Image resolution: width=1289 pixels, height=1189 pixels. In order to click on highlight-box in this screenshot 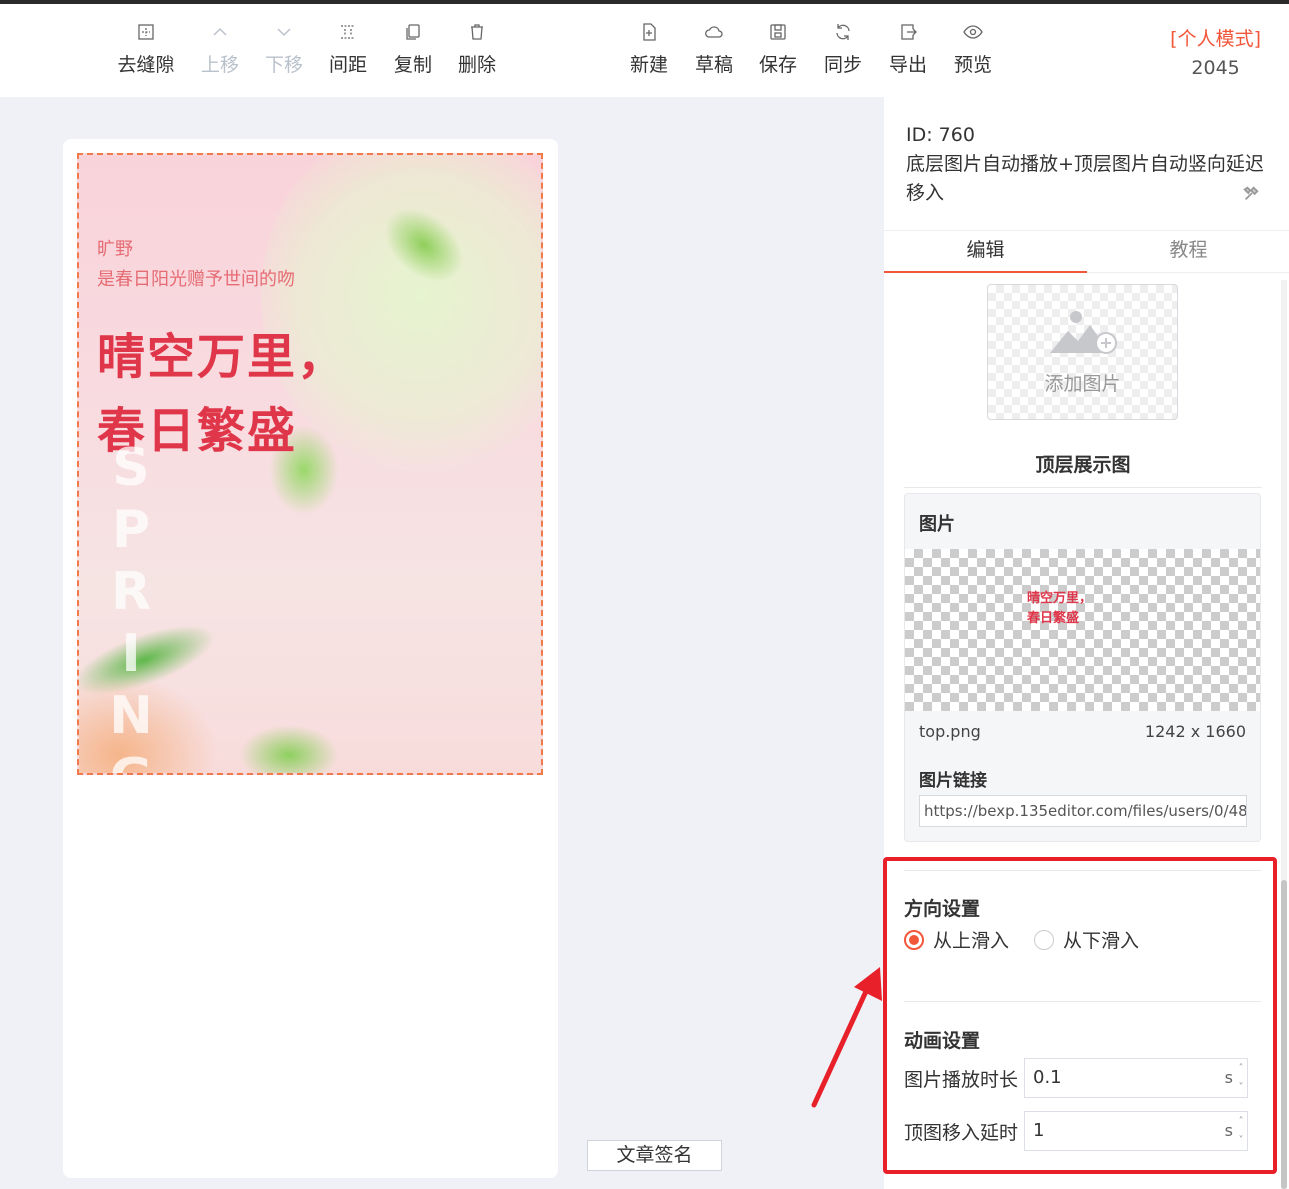, I will do `click(1080, 1015)`.